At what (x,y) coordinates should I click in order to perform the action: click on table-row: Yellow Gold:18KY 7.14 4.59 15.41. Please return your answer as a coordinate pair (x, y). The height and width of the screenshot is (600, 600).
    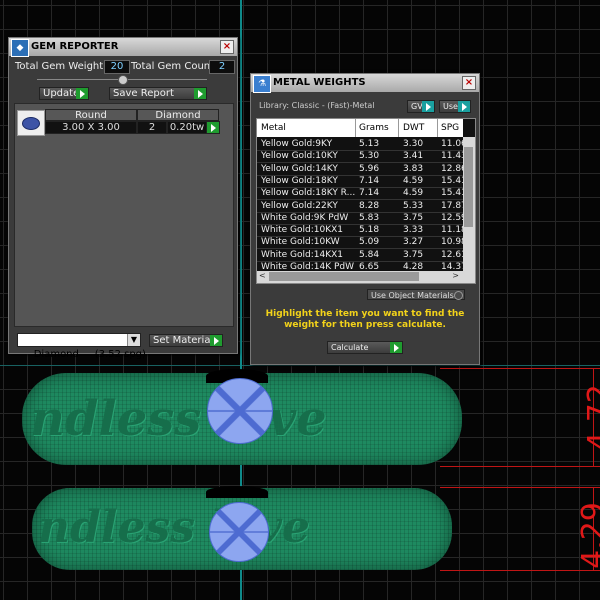
    Looking at the image, I should click on (362, 181).